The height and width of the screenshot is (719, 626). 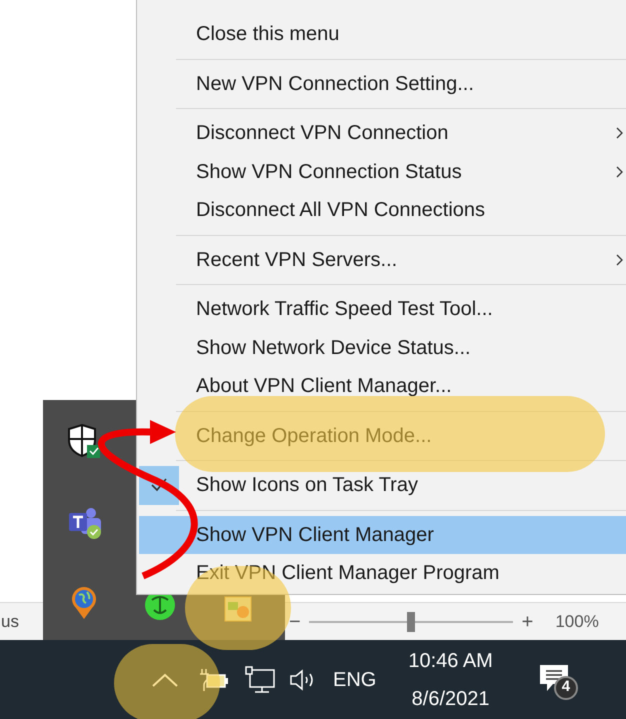 I want to click on menu-item: Close this menu, so click(x=382, y=34).